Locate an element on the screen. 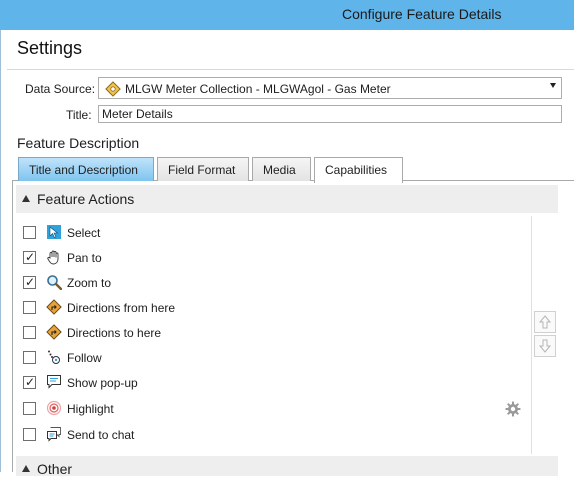 The image size is (574, 477). list-item: Follow is located at coordinates (256, 358).